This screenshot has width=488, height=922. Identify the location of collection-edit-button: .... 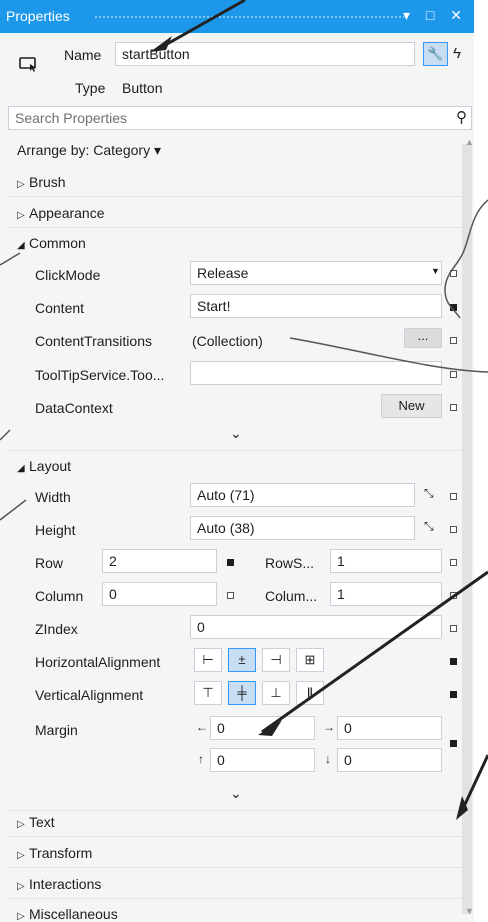
(423, 338).